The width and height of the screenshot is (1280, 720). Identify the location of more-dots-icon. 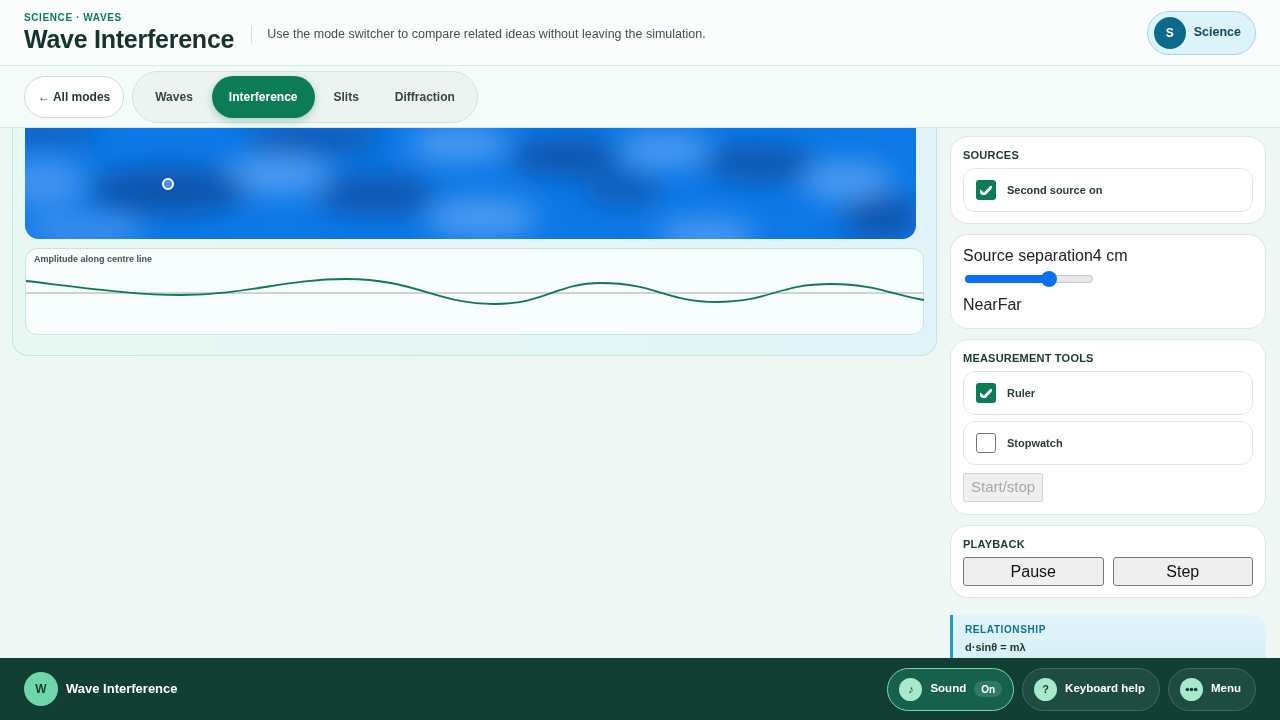
(1191, 689).